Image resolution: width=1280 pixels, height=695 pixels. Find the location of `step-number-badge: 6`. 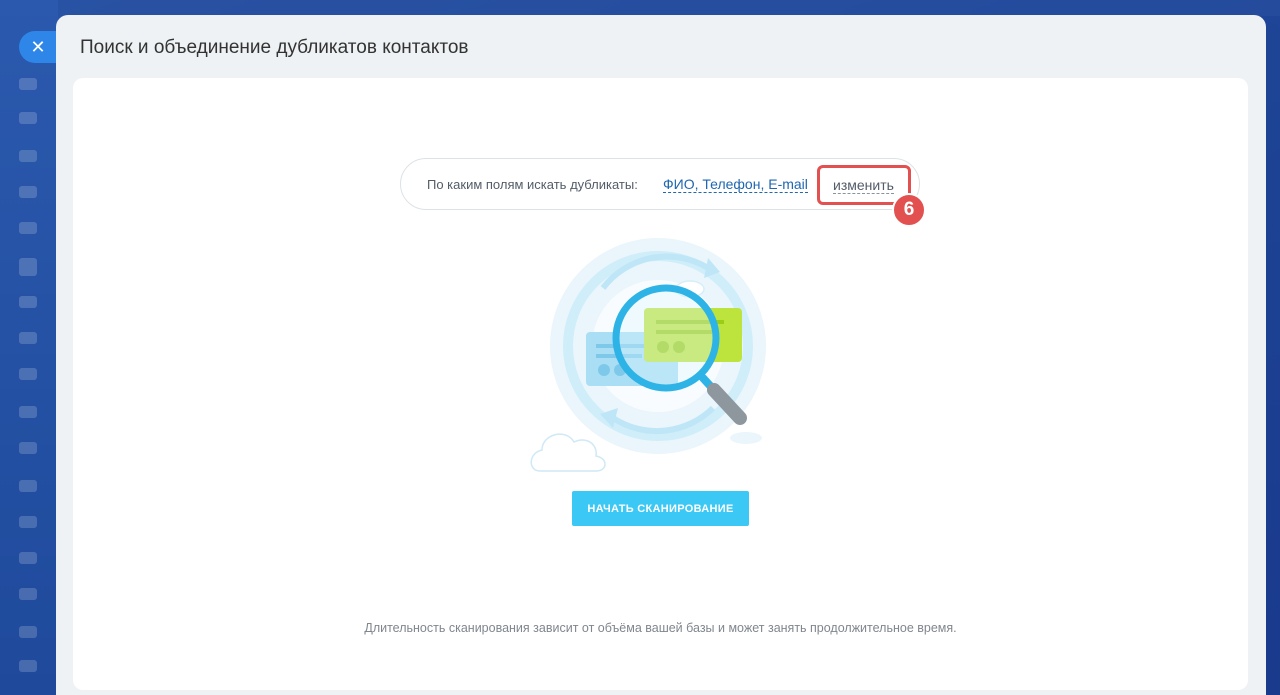

step-number-badge: 6 is located at coordinates (909, 210).